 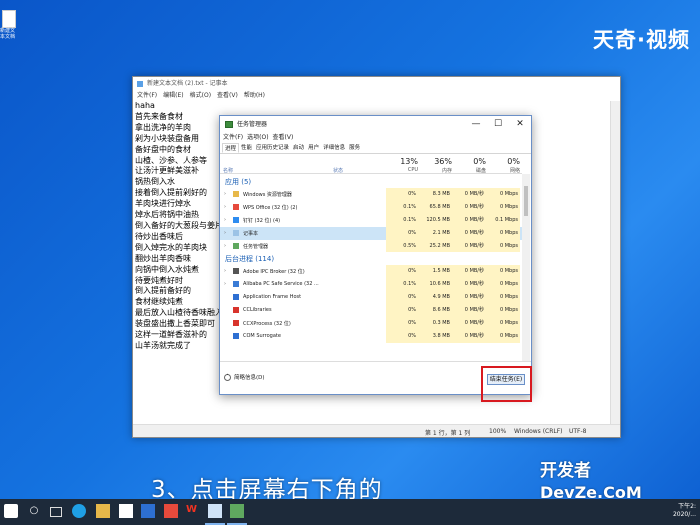 I want to click on start-button-icon, so click(x=11, y=511).